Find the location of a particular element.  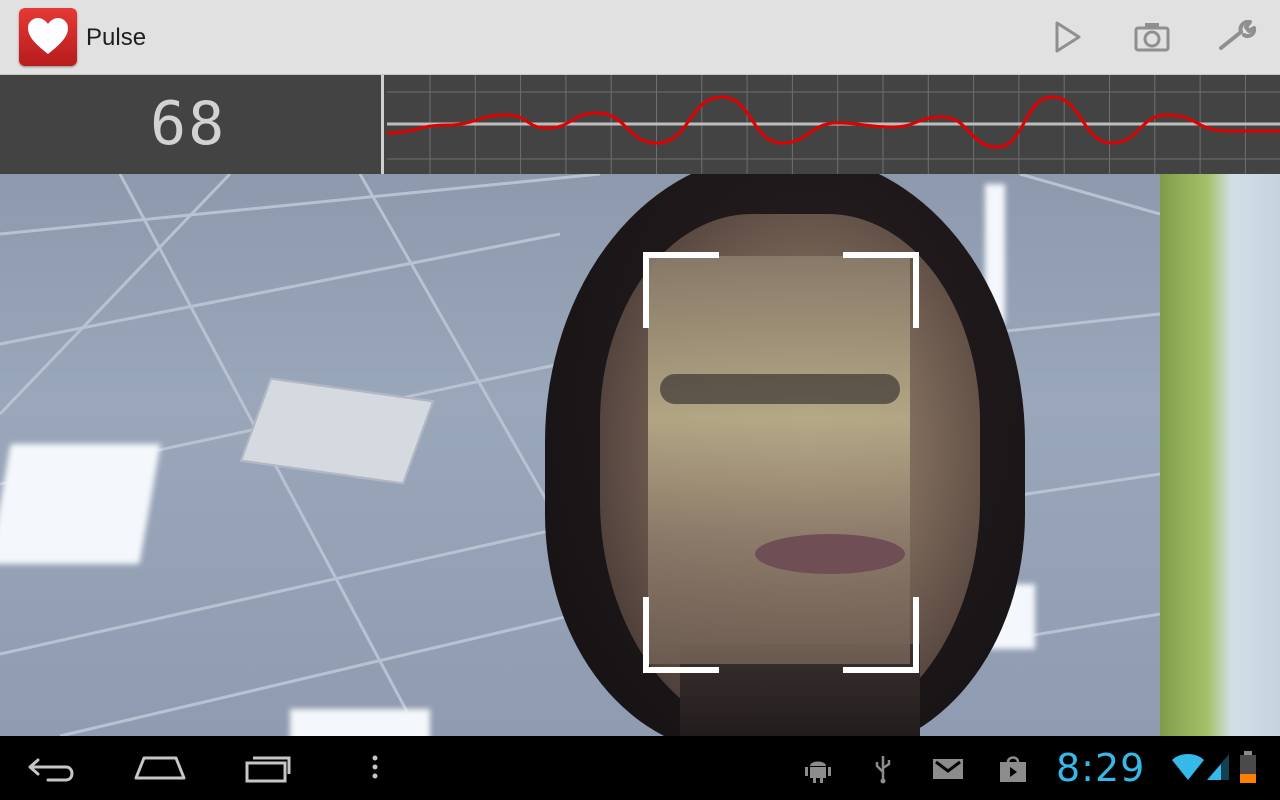

menu-button is located at coordinates (375, 768).